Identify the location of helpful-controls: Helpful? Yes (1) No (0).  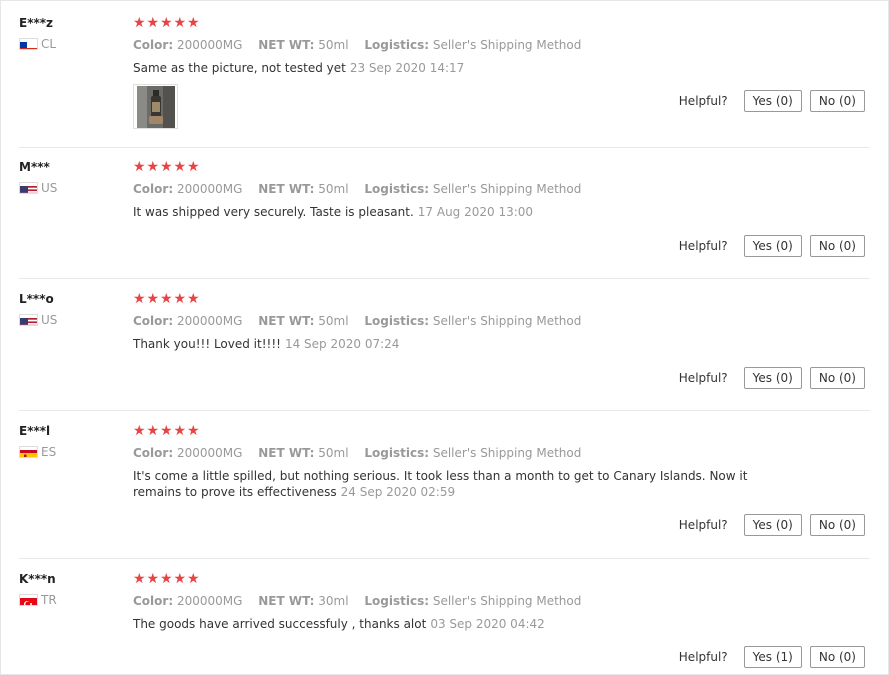
(772, 657).